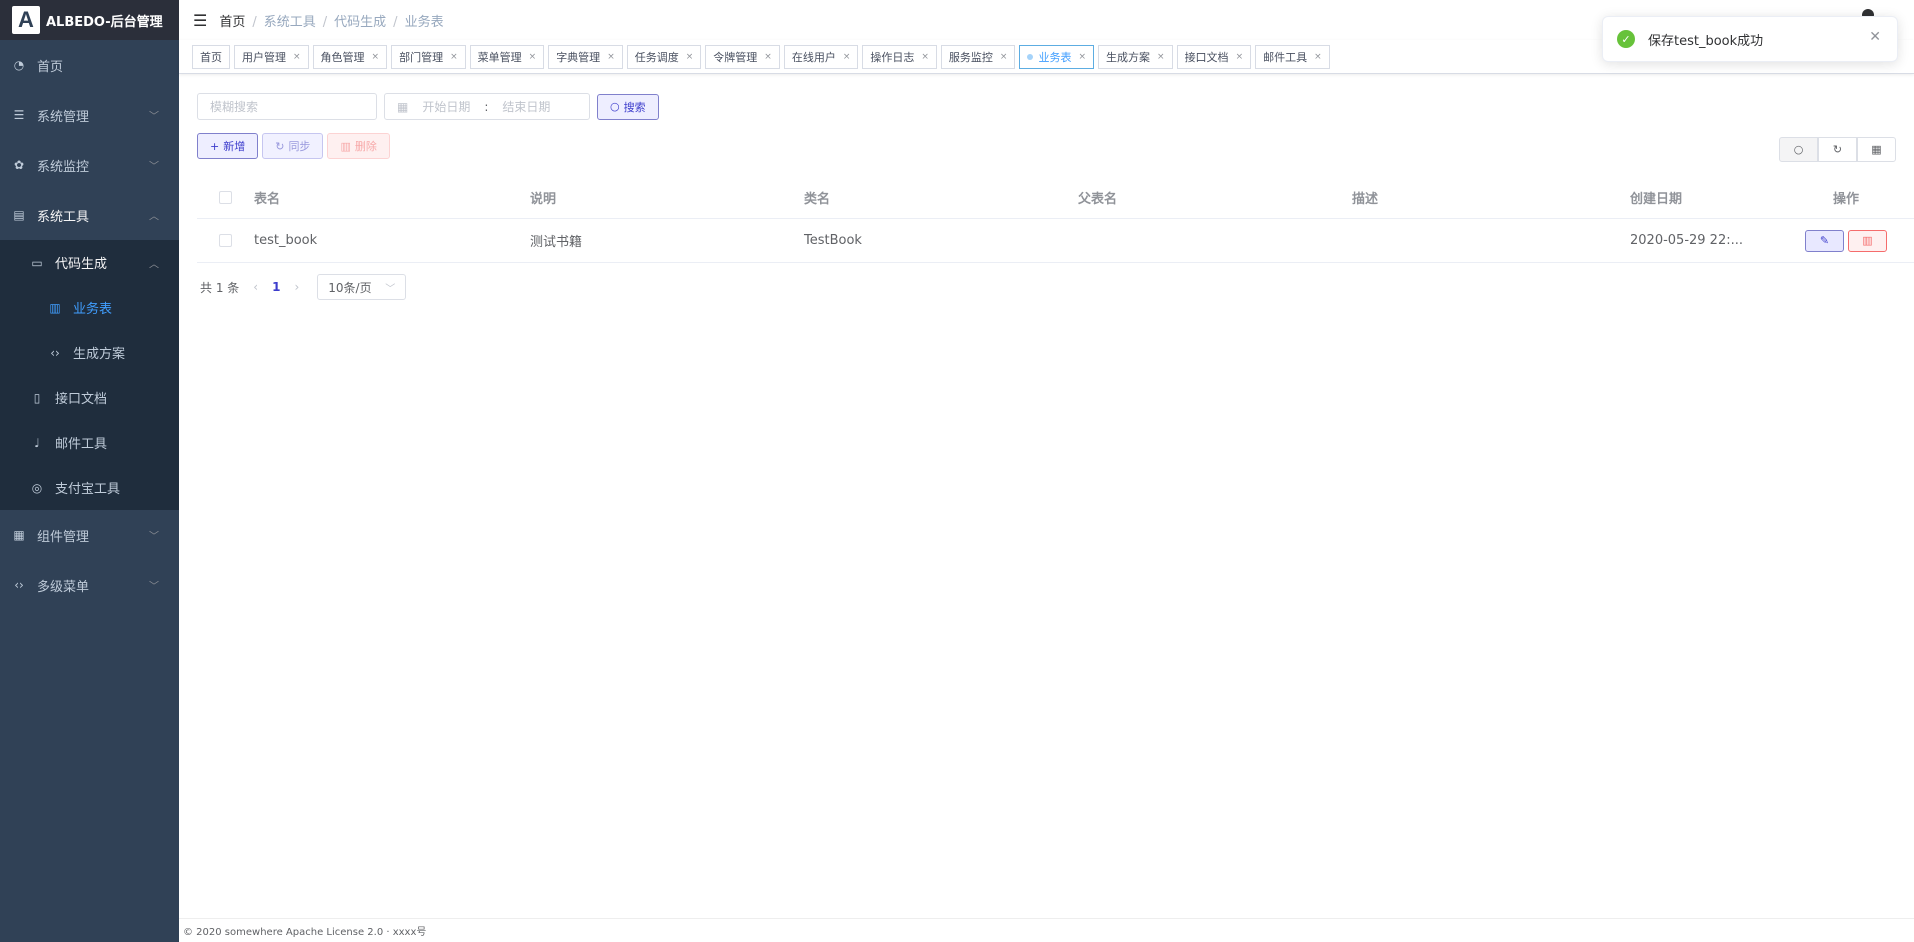 This screenshot has height=942, width=1914. I want to click on tag-label: 操作日志, so click(892, 57).